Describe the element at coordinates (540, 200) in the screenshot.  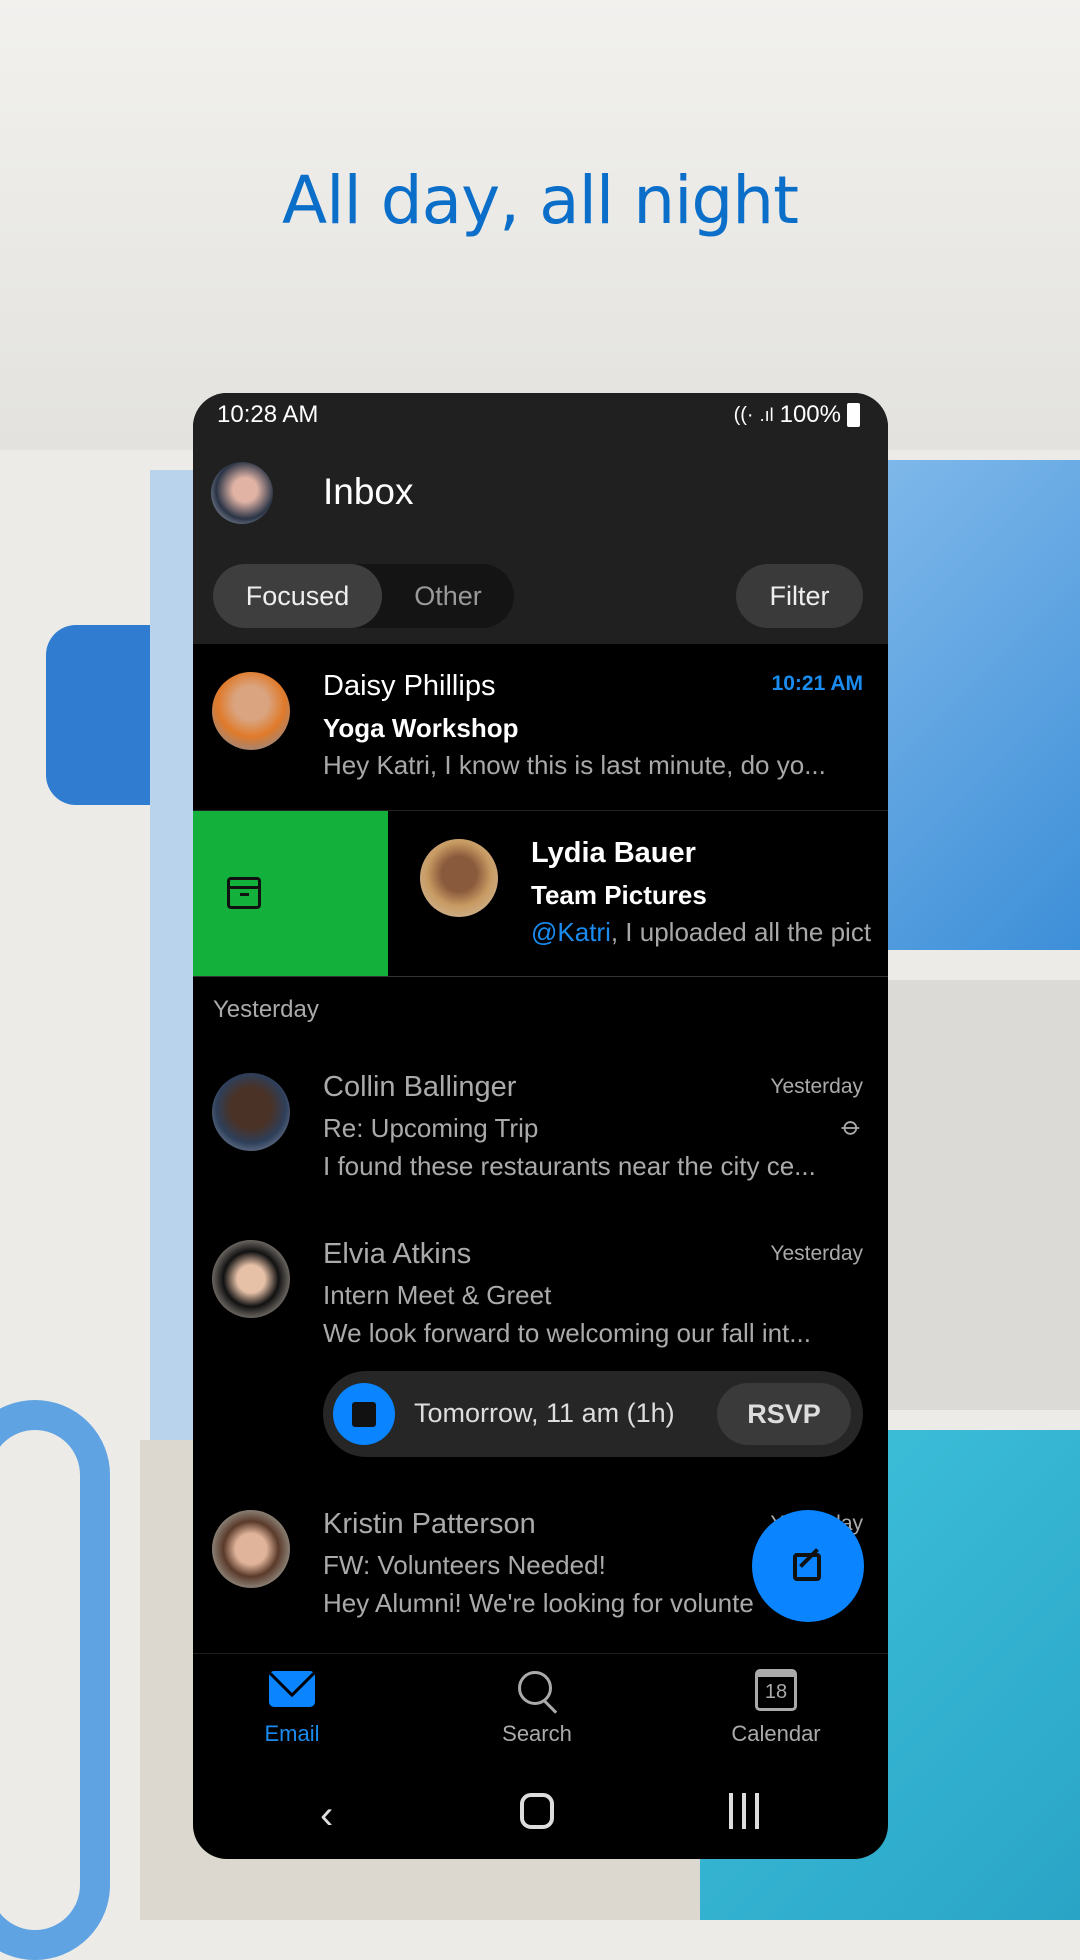
I see `headline: All day, all night` at that location.